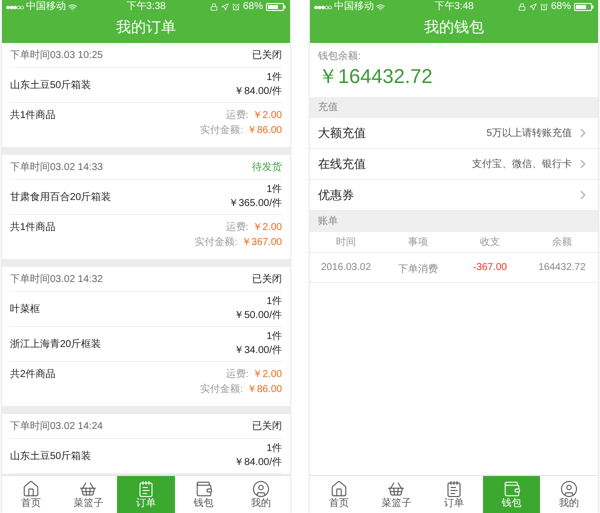  What do you see at coordinates (346, 243) in the screenshot?
I see `column-header: 时间` at bounding box center [346, 243].